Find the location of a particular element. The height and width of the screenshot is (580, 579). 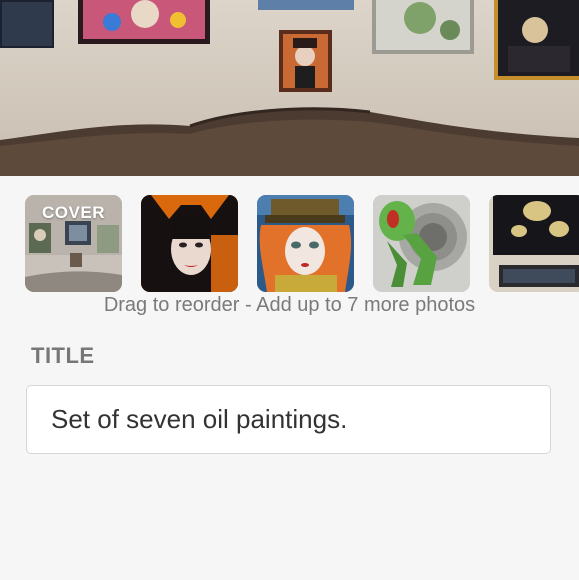

title-input is located at coordinates (288, 419).